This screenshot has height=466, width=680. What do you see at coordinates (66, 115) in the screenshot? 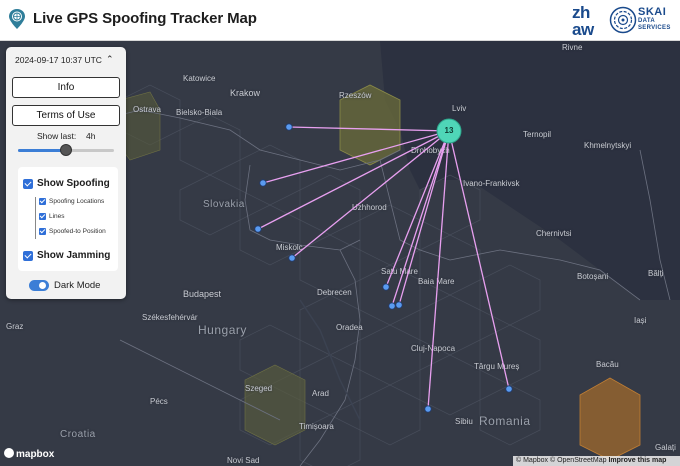
I see `terms-of-use-button: Terms of Use` at bounding box center [66, 115].